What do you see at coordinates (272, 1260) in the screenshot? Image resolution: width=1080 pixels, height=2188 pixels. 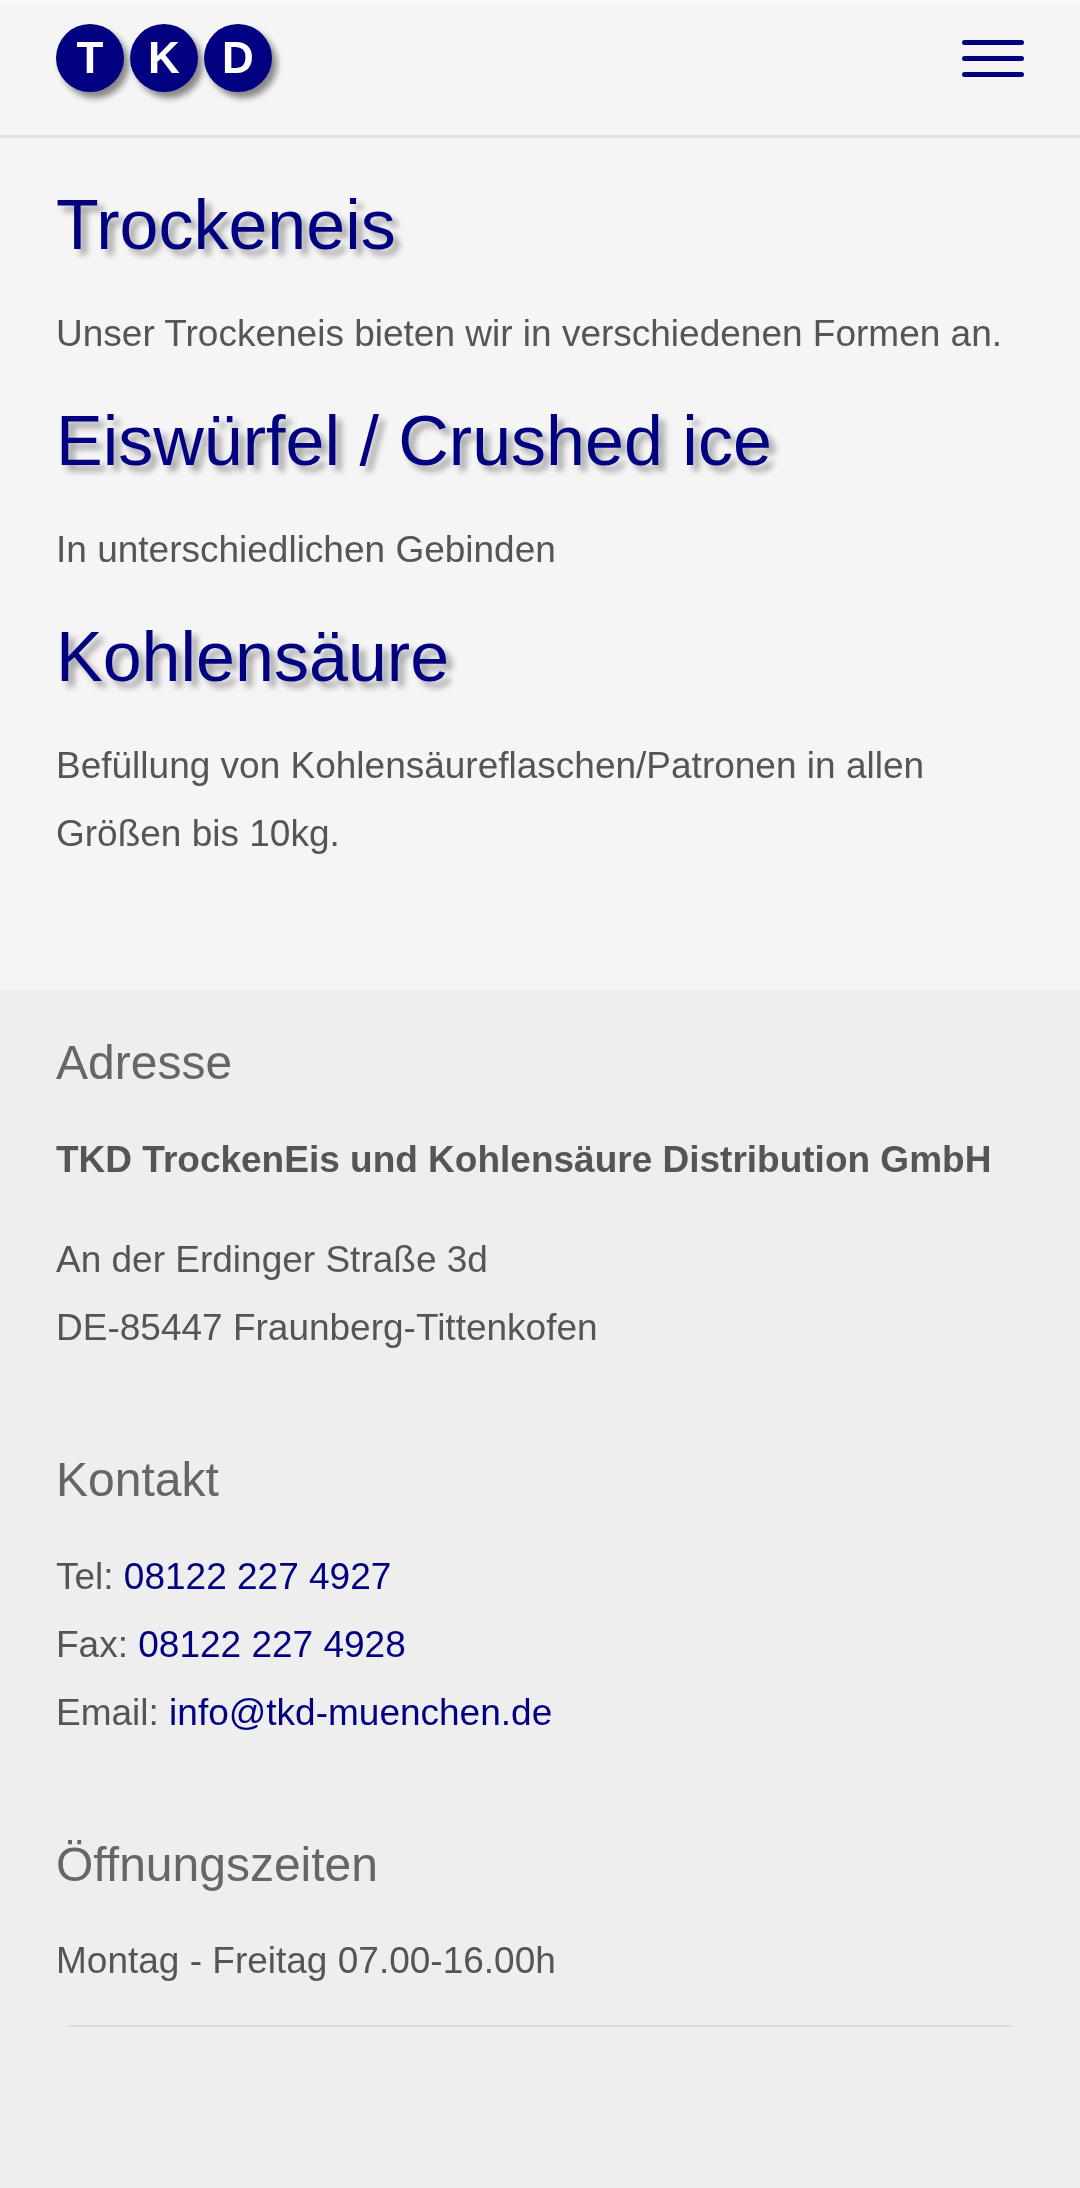 I see `address-line: An der Erdinger Straße 3d` at bounding box center [272, 1260].